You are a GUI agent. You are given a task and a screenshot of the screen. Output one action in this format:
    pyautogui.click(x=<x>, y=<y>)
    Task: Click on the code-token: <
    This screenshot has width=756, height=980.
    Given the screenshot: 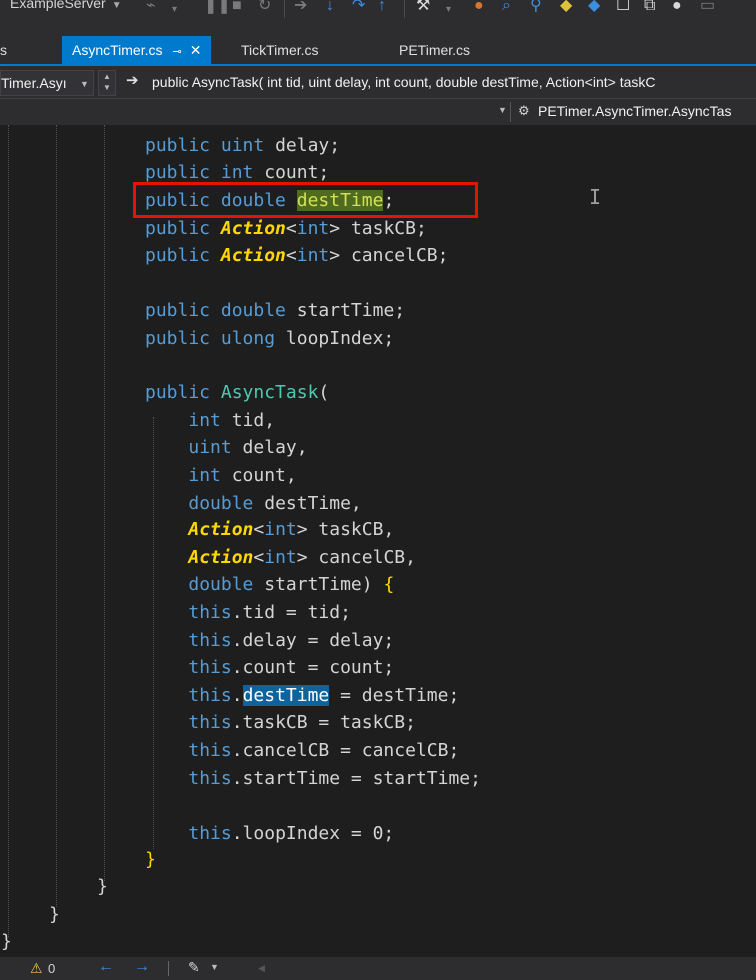 What is the action you would take?
    pyautogui.click(x=259, y=557)
    